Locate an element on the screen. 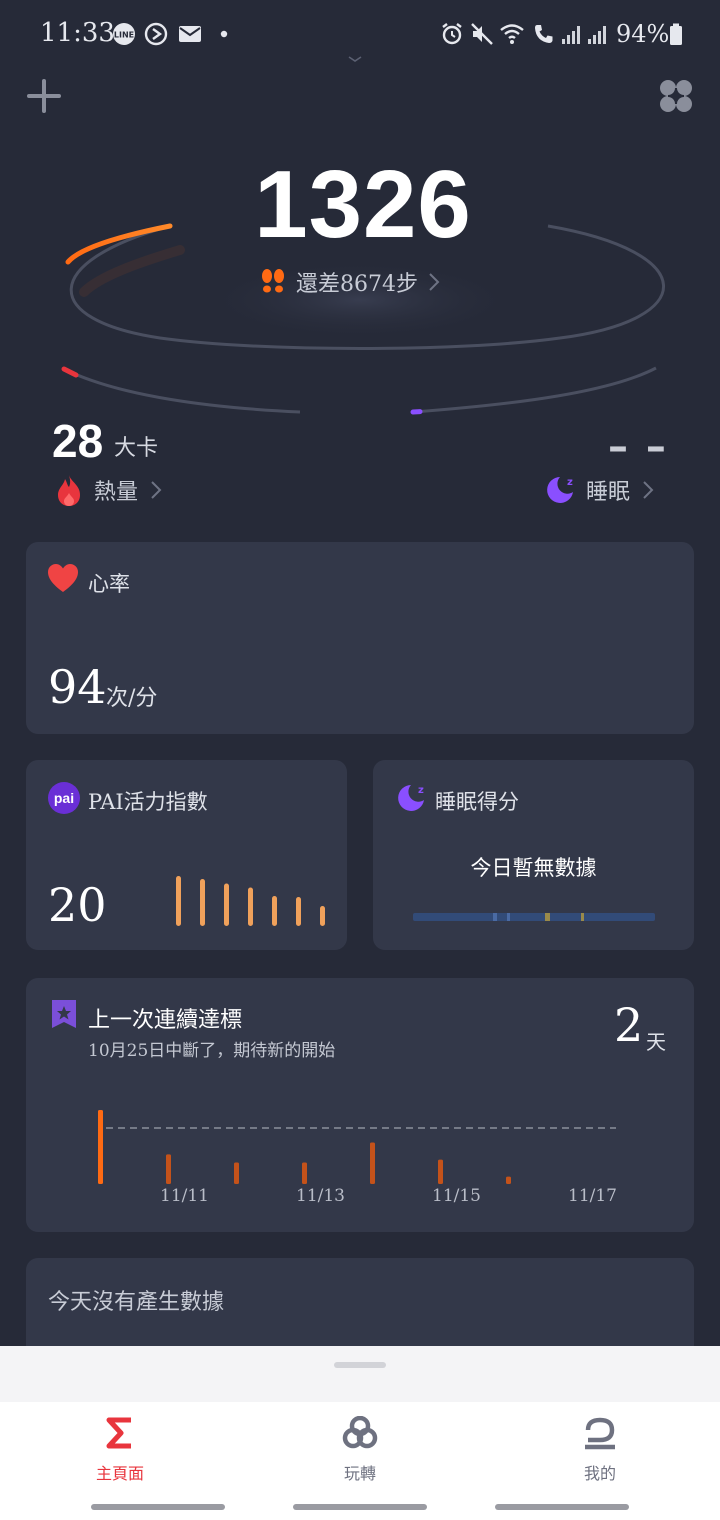  call-icon is located at coordinates (544, 34).